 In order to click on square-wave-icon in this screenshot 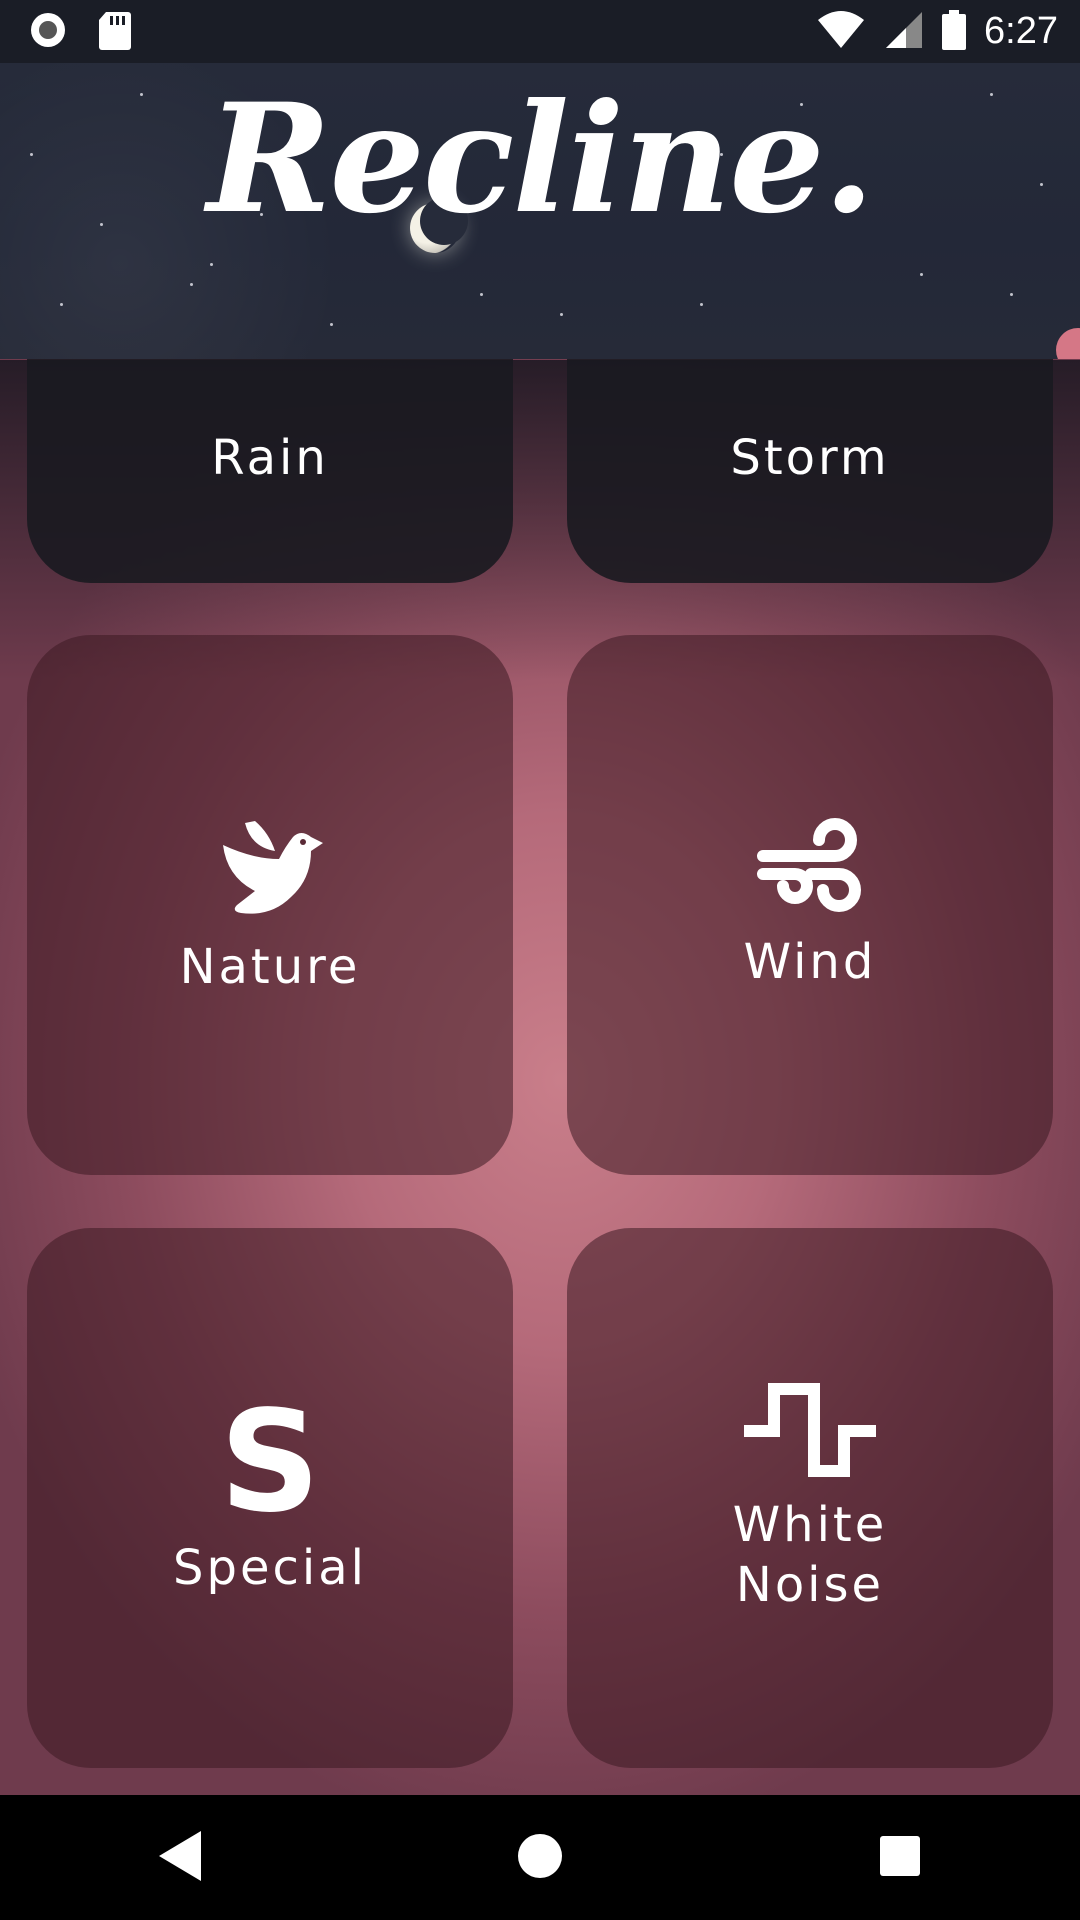, I will do `click(810, 1433)`.